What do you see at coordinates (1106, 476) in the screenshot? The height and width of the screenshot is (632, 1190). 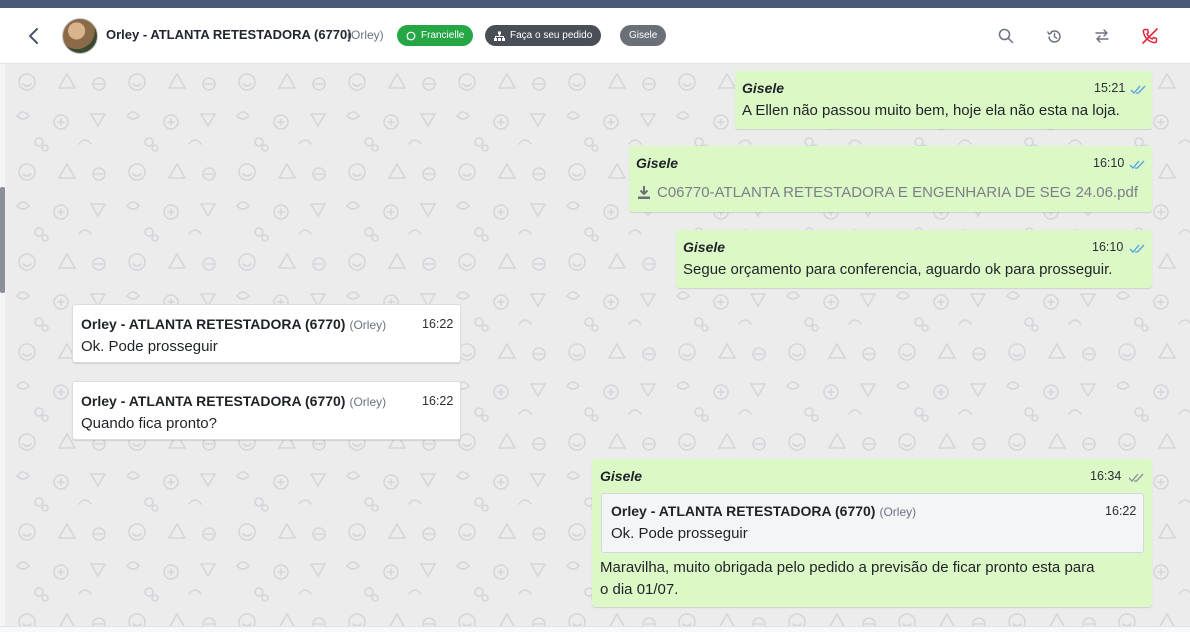 I see `message-time: 16:34` at bounding box center [1106, 476].